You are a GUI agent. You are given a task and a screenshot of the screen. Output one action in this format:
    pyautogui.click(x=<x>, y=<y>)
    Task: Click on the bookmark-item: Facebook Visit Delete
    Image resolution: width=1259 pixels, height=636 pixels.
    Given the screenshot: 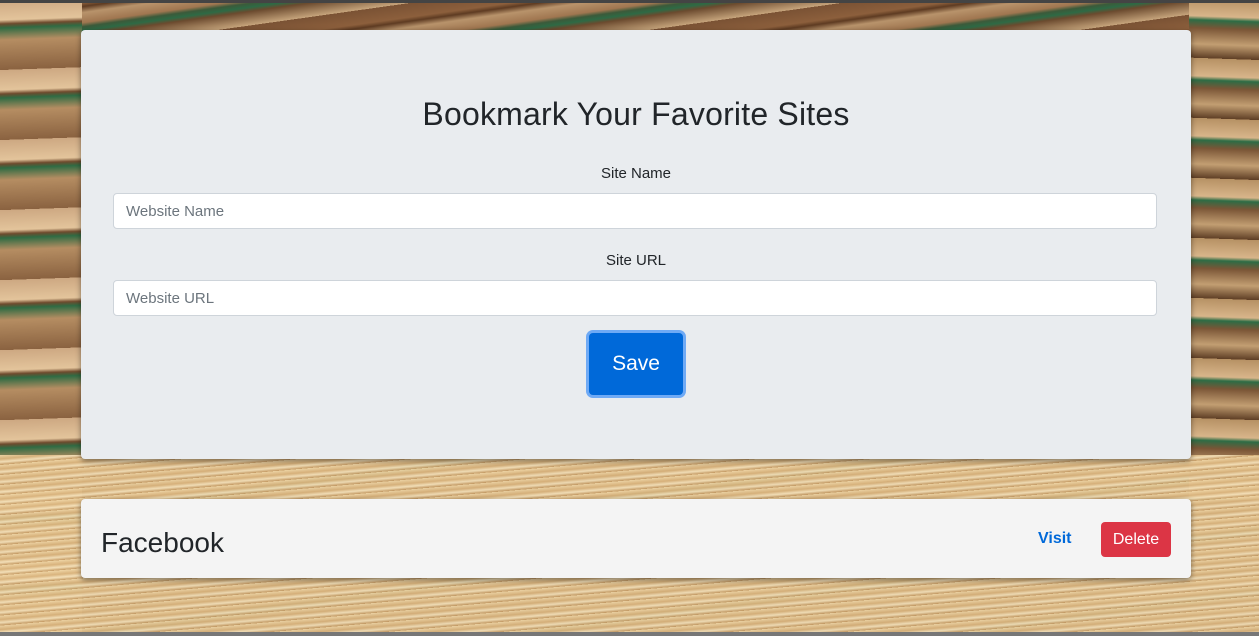 What is the action you would take?
    pyautogui.click(x=636, y=538)
    